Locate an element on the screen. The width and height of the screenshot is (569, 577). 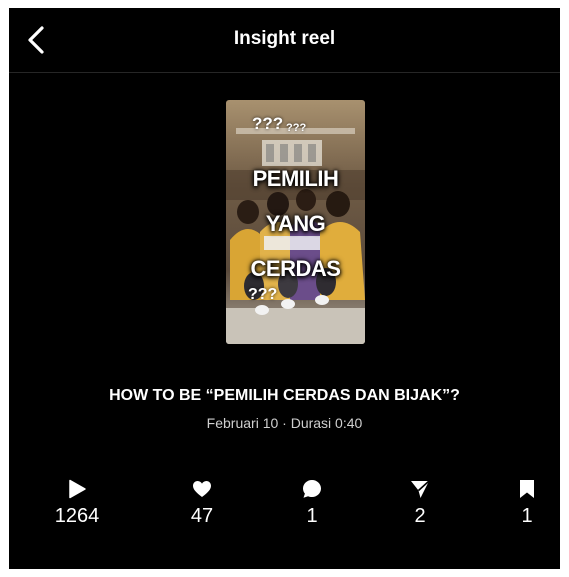
reel-title: HOW TO BE “PEMILIH CERDAS DAN BIJAK”? is located at coordinates (284, 395).